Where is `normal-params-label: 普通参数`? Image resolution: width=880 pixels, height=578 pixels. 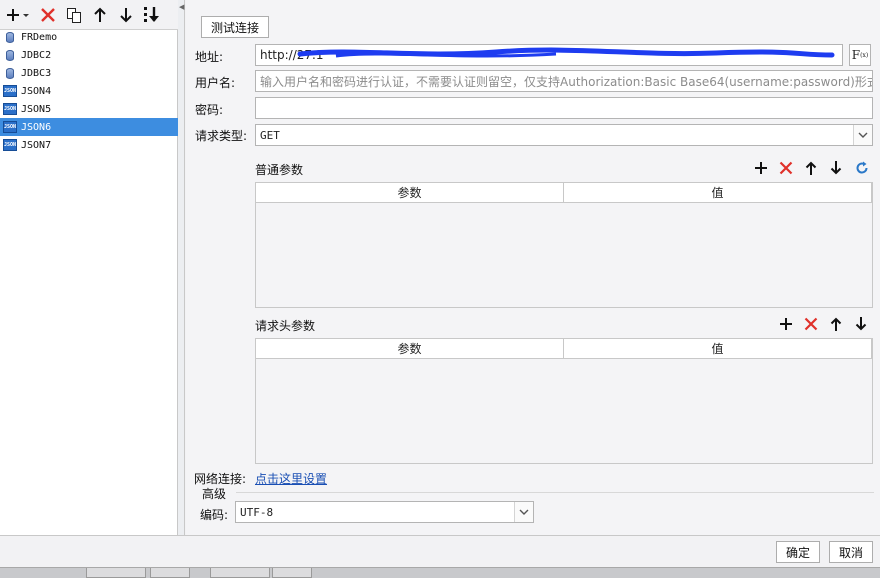 normal-params-label: 普通参数 is located at coordinates (279, 170).